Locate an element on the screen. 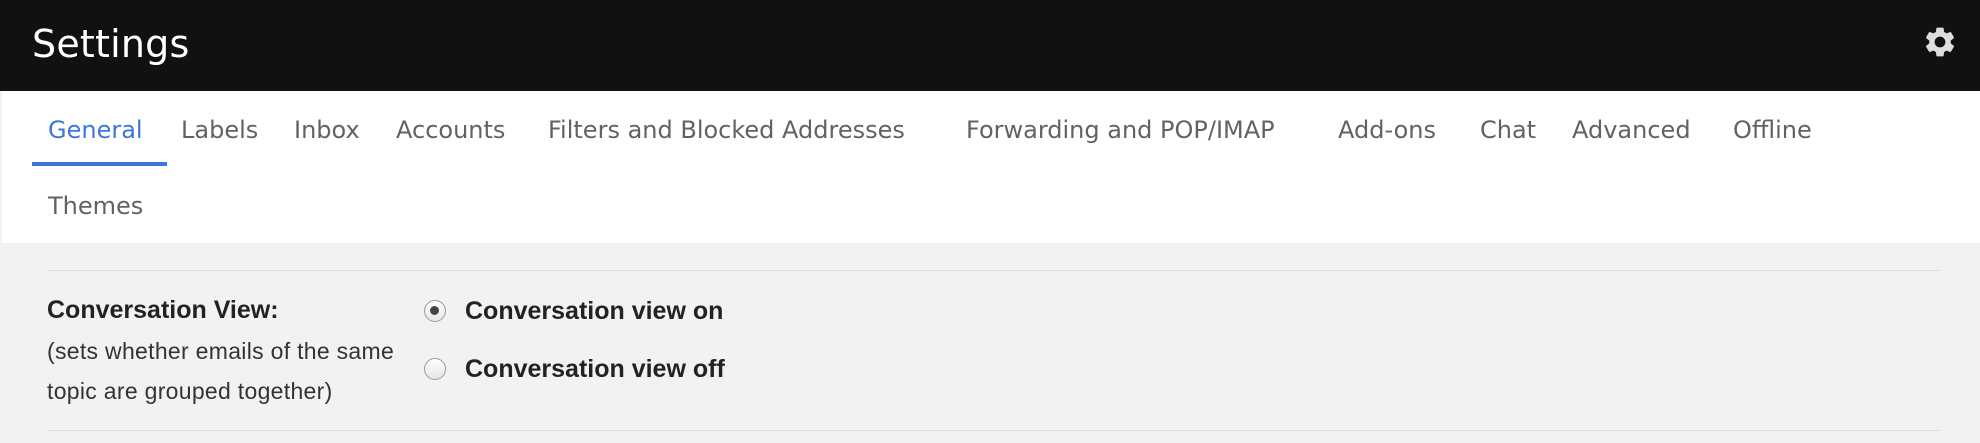 This screenshot has height=443, width=1980. tab-inbox: Inbox is located at coordinates (327, 130).